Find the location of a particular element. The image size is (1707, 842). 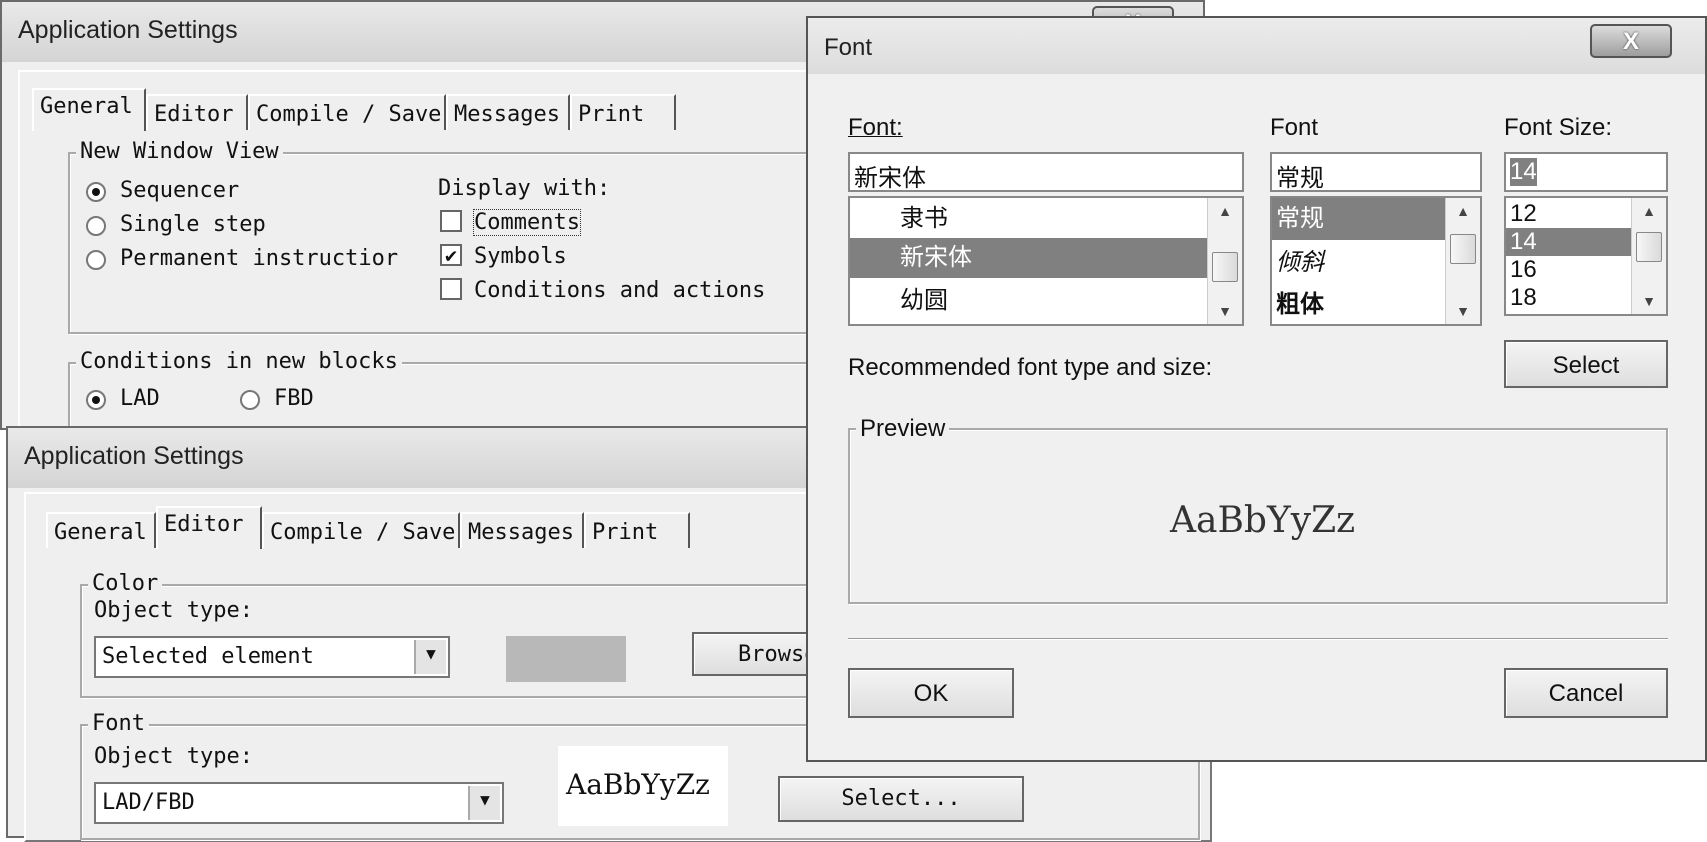

list-item-selected: 新宋体 is located at coordinates (1030, 258).